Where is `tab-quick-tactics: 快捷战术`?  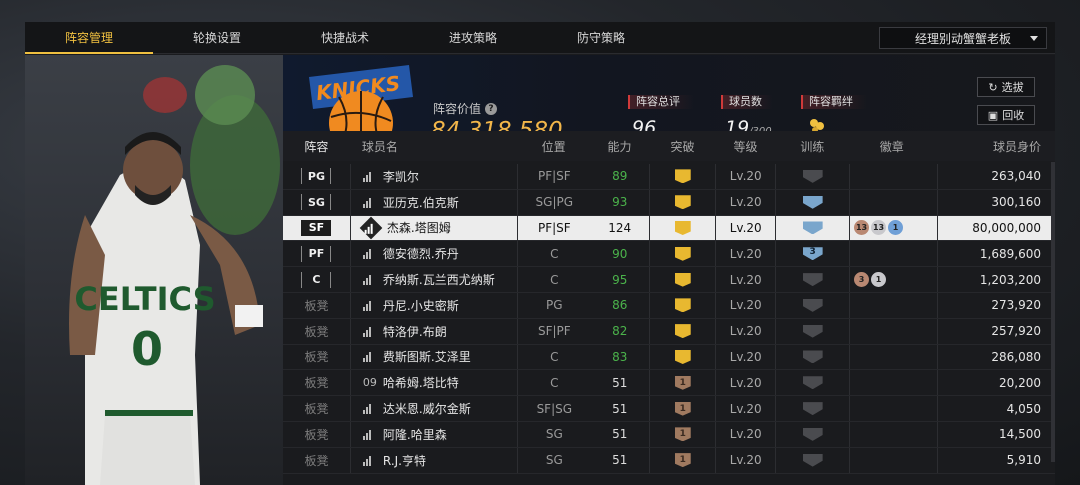 tab-quick-tactics: 快捷战术 is located at coordinates (345, 37).